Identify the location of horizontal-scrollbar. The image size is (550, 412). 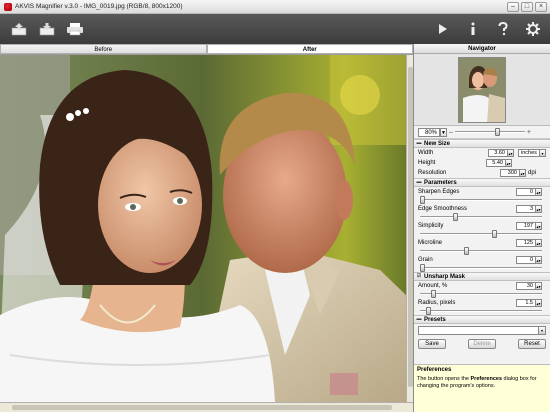
(206, 407).